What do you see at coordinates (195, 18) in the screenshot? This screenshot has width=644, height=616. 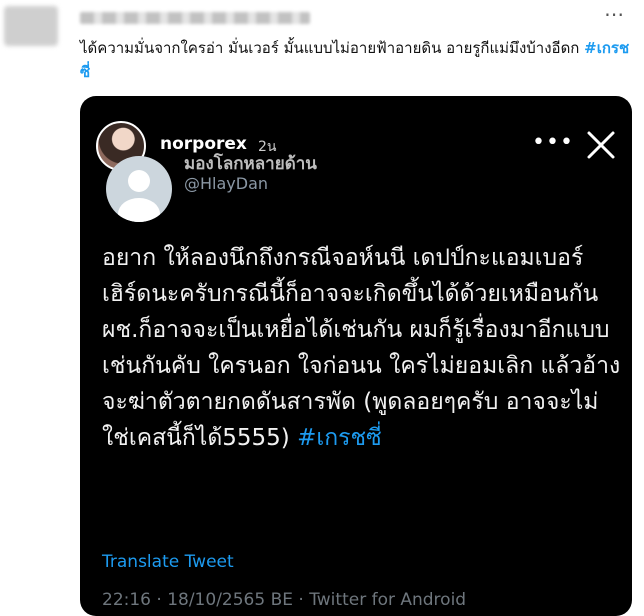 I see `blurred-user-name` at bounding box center [195, 18].